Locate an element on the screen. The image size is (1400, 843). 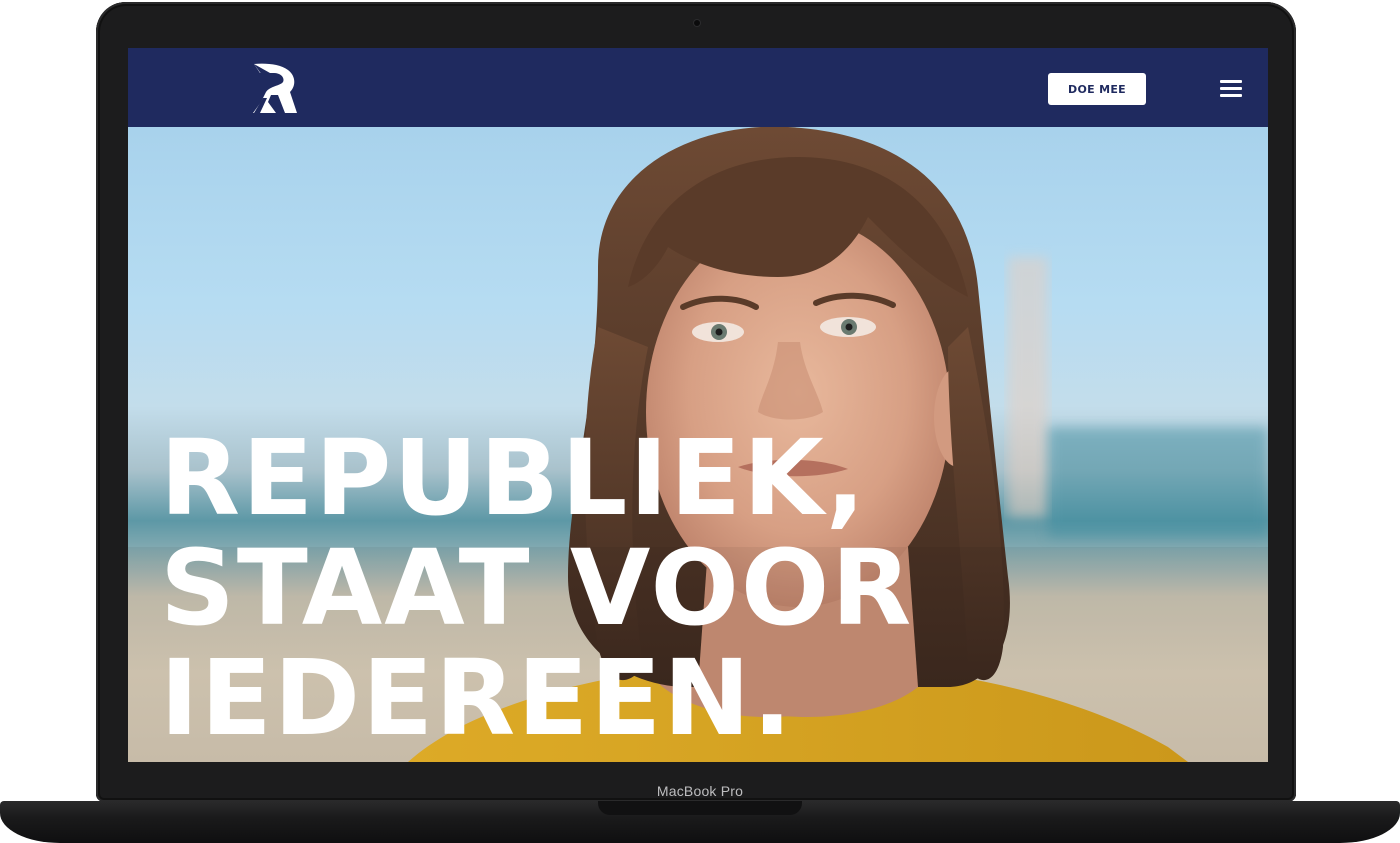
doe-mee-button: DOE MEE is located at coordinates (1097, 89).